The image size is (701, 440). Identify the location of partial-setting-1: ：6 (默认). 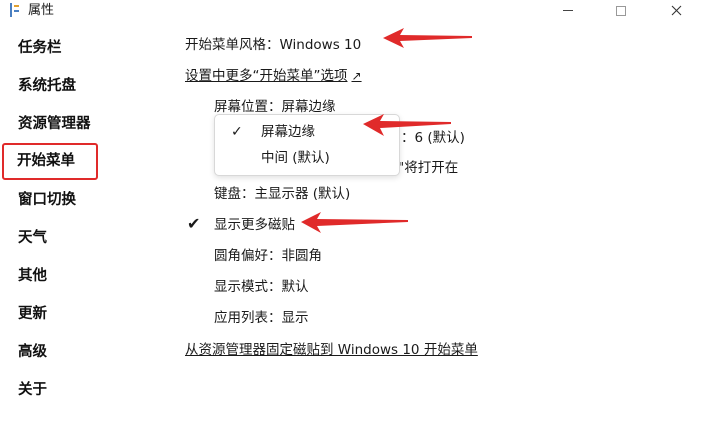
(433, 138).